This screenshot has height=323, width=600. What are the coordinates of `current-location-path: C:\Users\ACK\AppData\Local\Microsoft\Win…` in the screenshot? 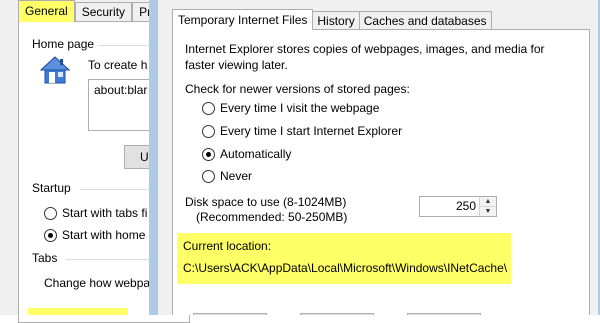 It's located at (345, 268).